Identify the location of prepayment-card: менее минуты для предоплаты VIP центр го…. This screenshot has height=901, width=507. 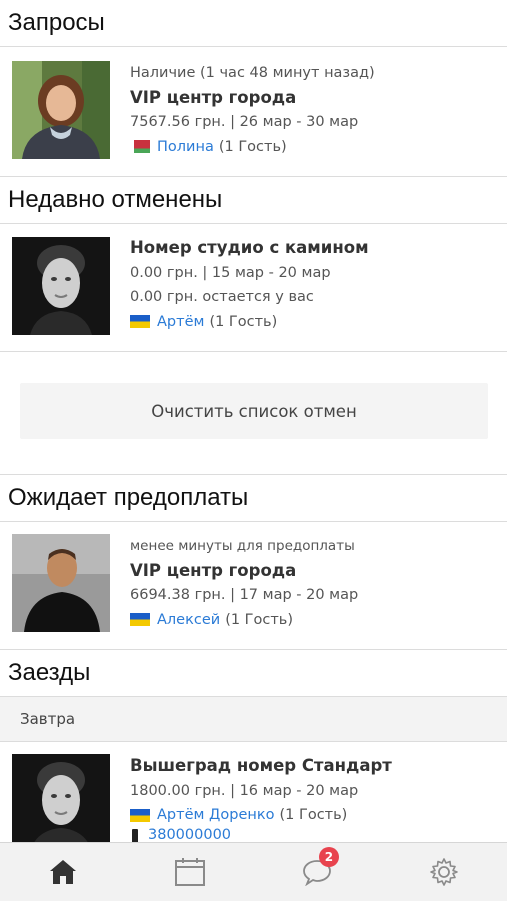
(253, 586).